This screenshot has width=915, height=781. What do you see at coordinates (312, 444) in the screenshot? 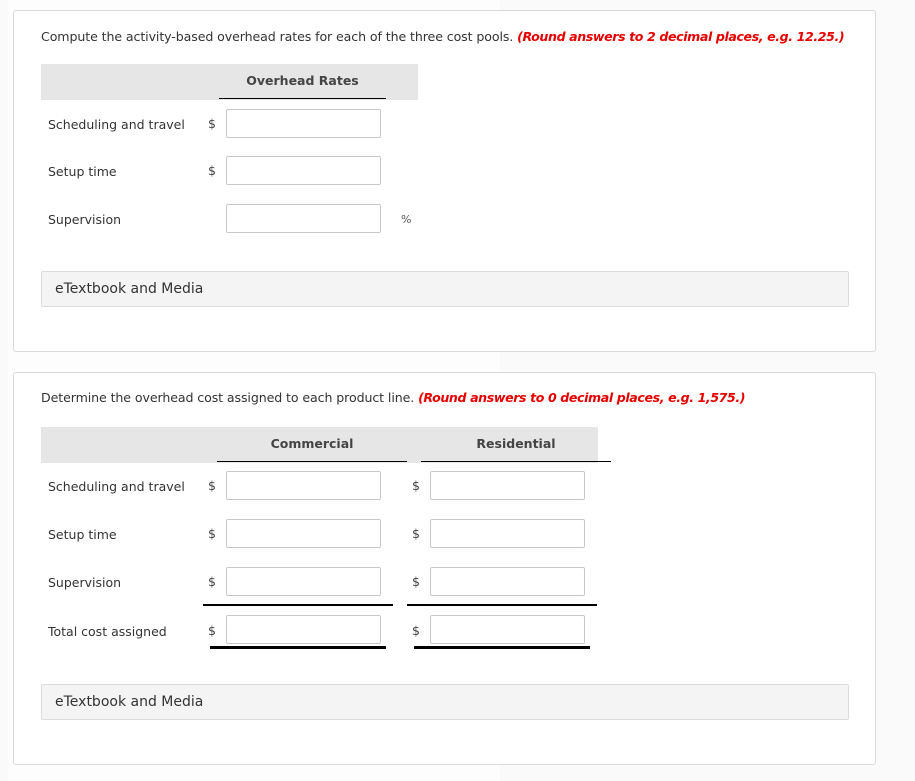
I see `column-header-commercial: Commercial` at bounding box center [312, 444].